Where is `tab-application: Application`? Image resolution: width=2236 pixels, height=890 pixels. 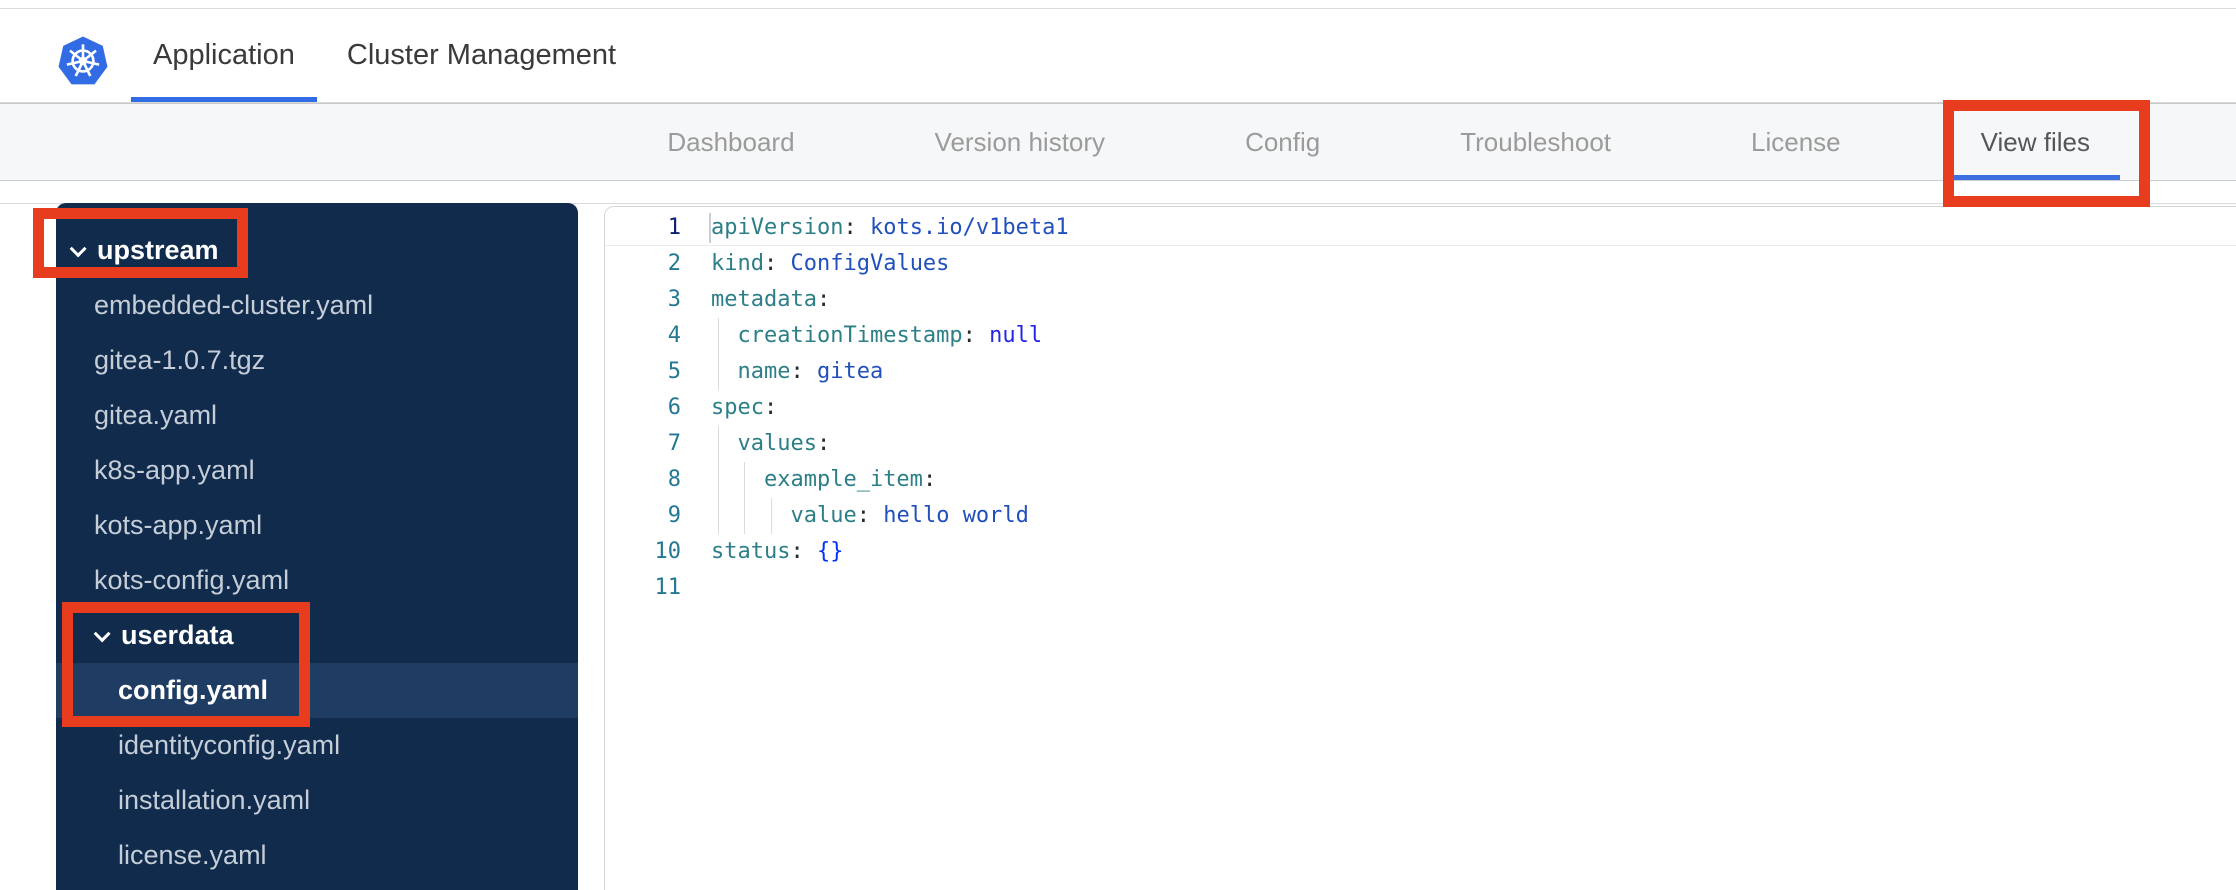 tab-application: Application is located at coordinates (224, 55).